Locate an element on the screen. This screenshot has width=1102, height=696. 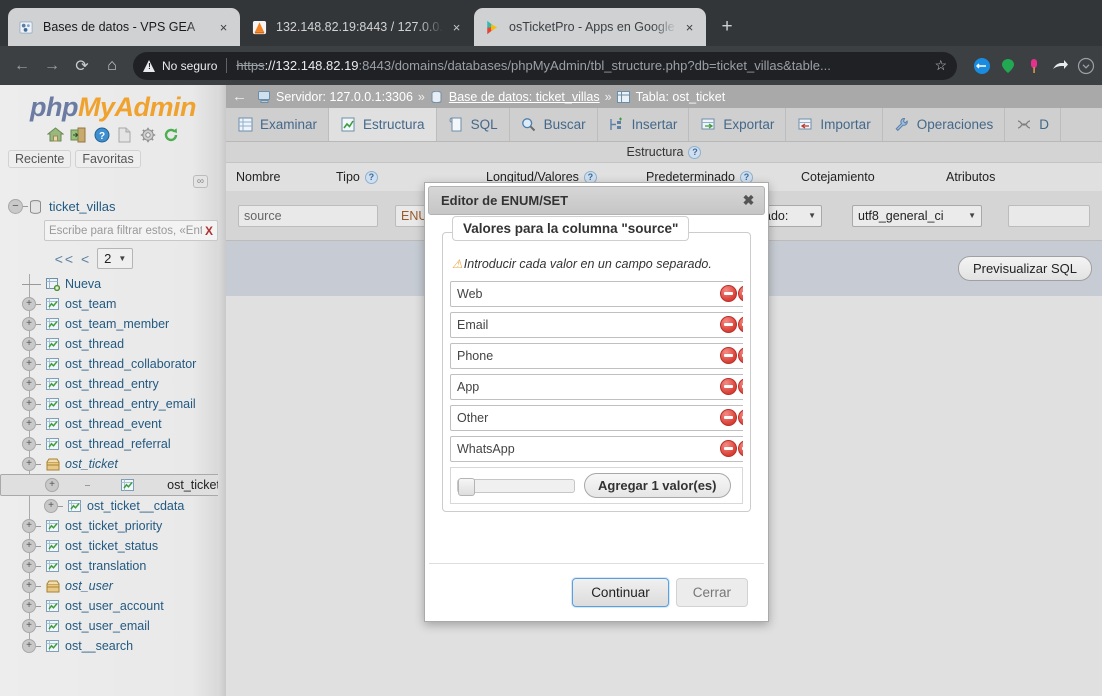
sidebar-table-item: + ost_thread_event is located at coordinates (113, 424).